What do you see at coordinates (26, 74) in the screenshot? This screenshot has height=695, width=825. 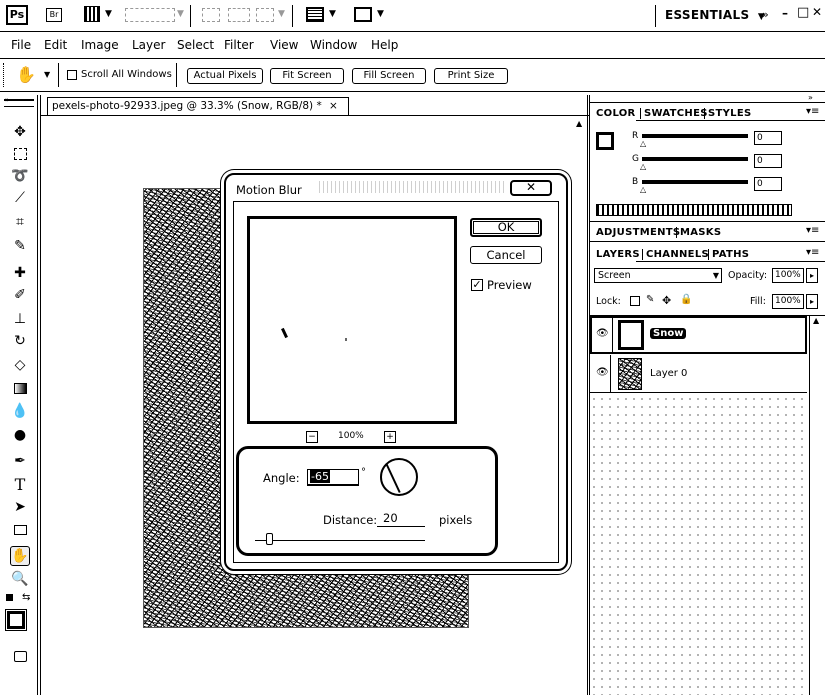 I see `hand-tool-preset-icon: ✋` at bounding box center [26, 74].